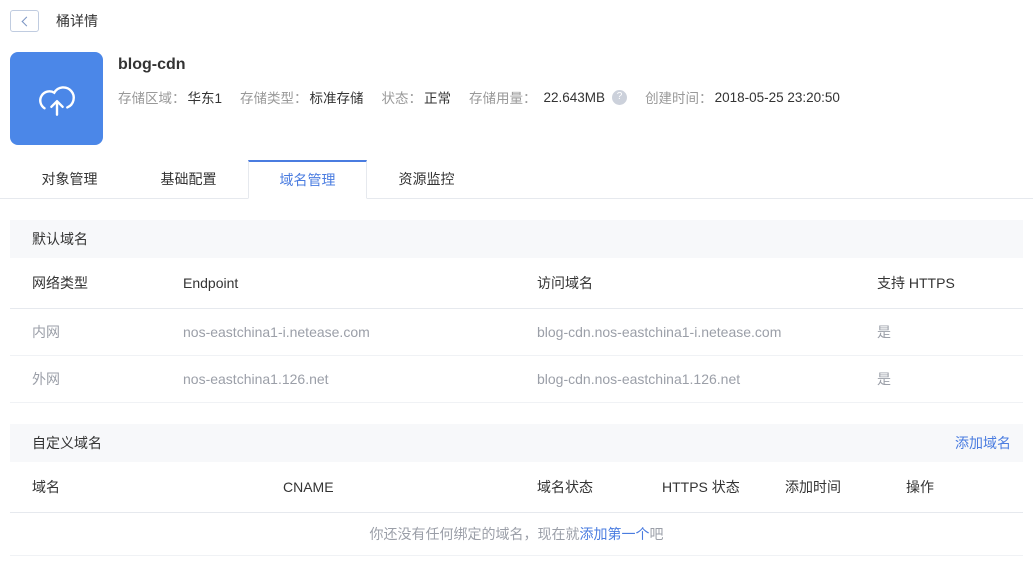 The width and height of the screenshot is (1033, 562). Describe the element at coordinates (256, 379) in the screenshot. I see `endpoint: nos-eastchina1.126.net` at that location.